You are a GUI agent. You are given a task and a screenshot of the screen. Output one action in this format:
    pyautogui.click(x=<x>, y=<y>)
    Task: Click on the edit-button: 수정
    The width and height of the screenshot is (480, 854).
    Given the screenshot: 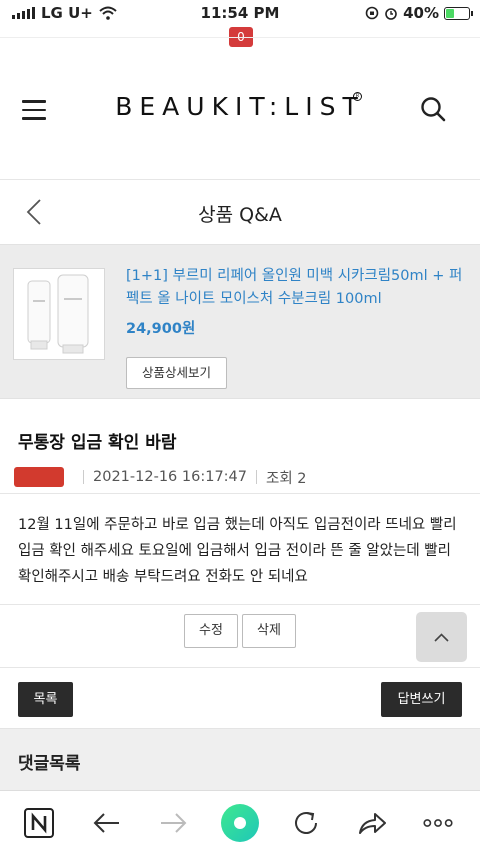 What is the action you would take?
    pyautogui.click(x=211, y=631)
    